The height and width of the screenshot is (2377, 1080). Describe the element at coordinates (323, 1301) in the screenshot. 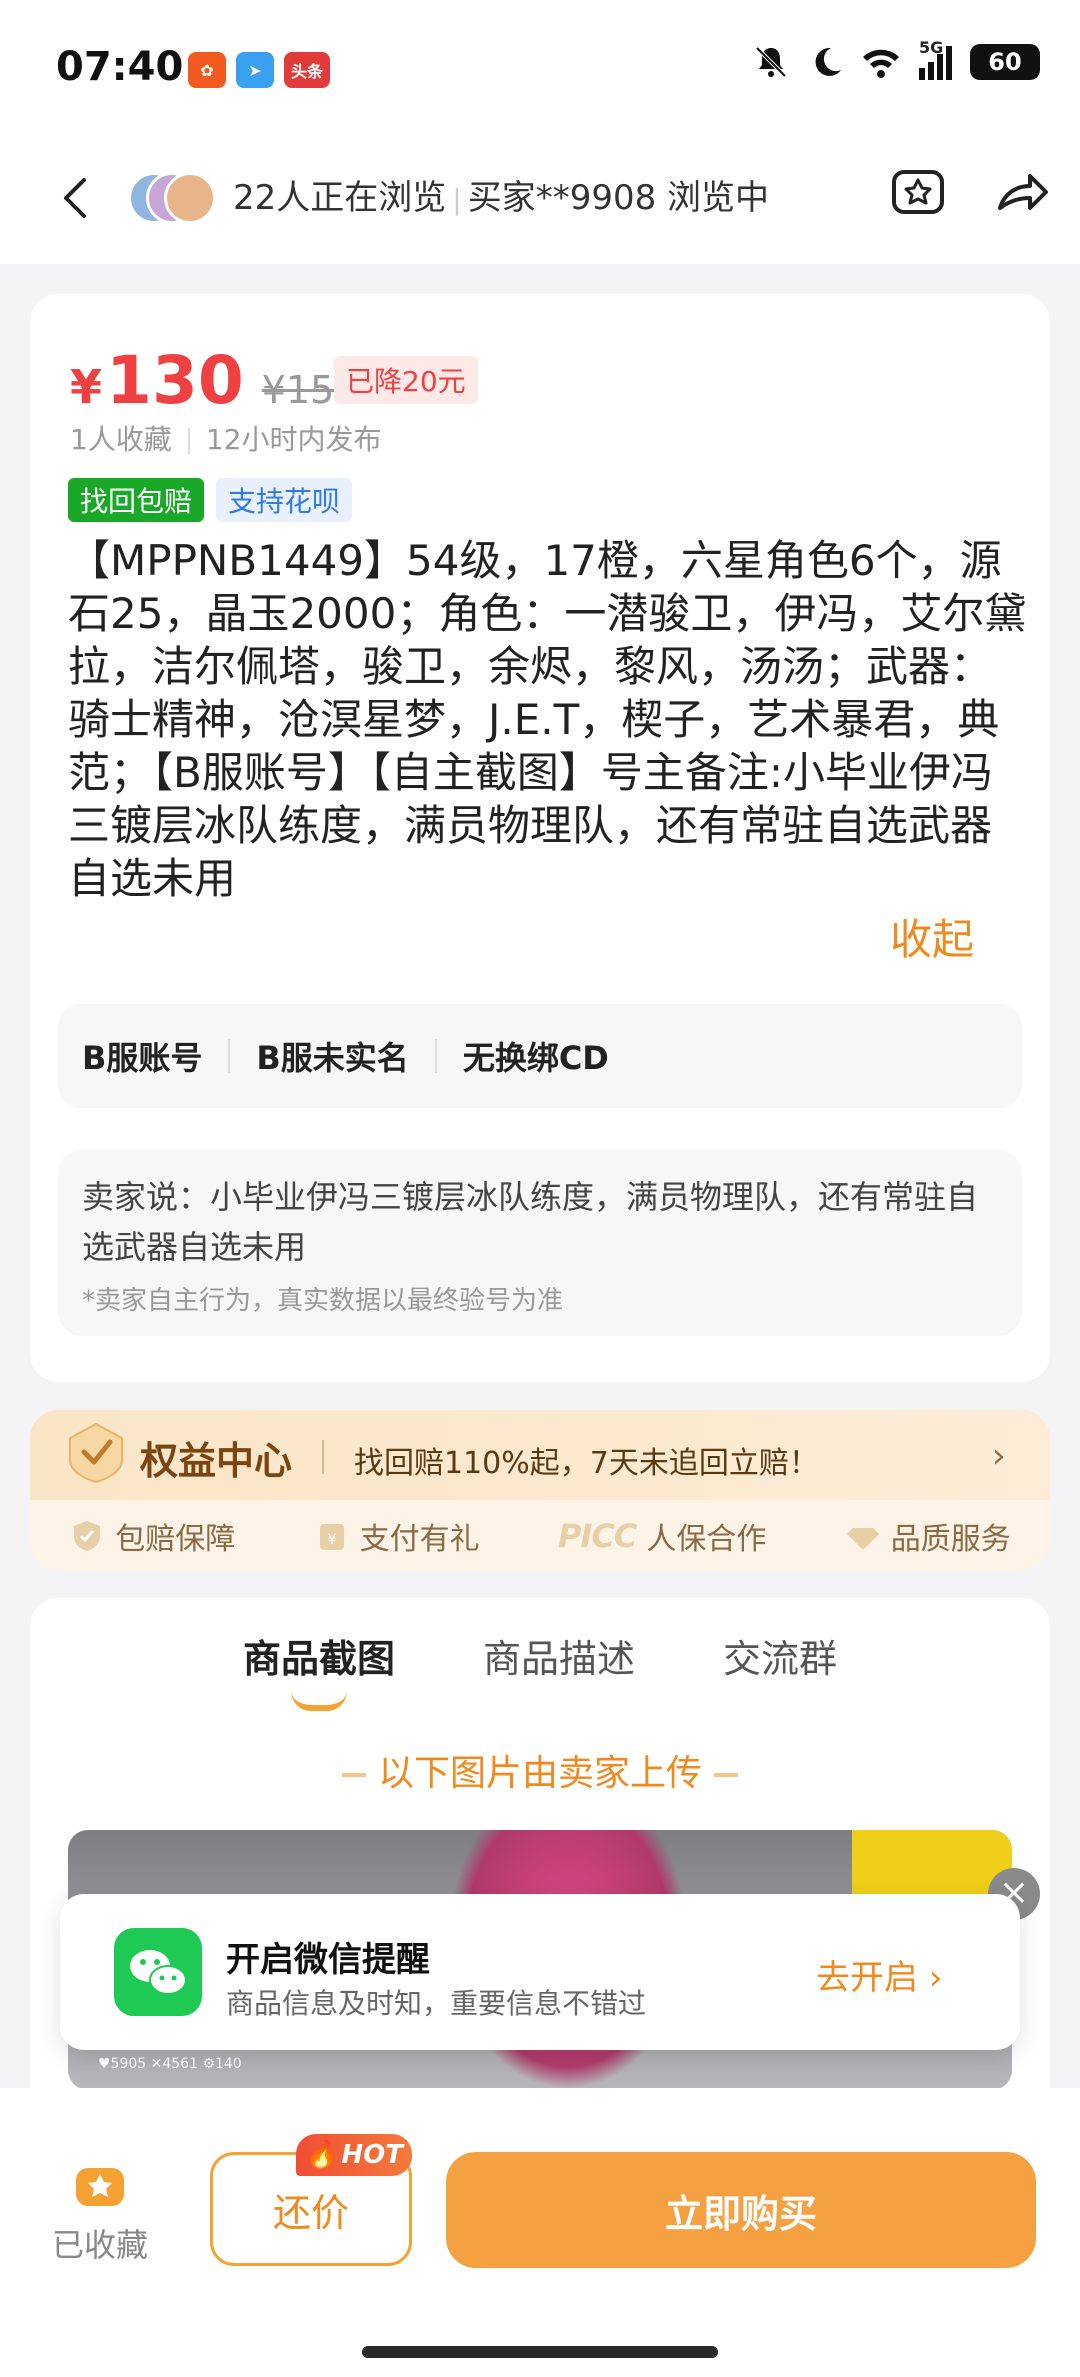

I see `seller-note: *卖家自主行为，真实数据以最终验号为准` at that location.